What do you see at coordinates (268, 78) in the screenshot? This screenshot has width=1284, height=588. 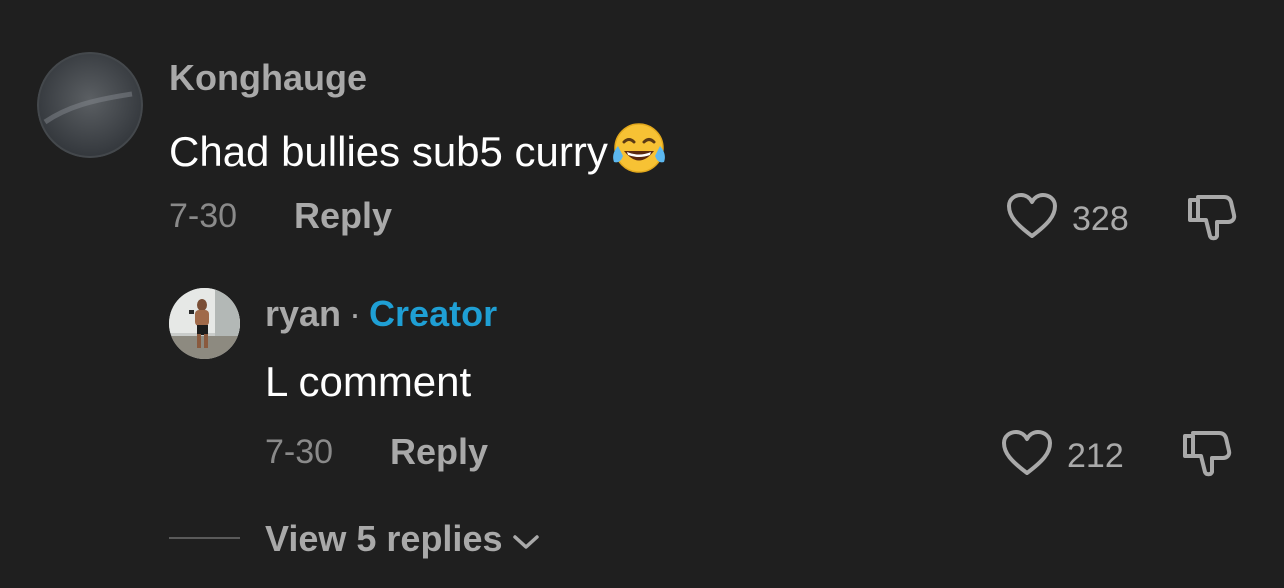 I see `comment-username: Konghauge` at bounding box center [268, 78].